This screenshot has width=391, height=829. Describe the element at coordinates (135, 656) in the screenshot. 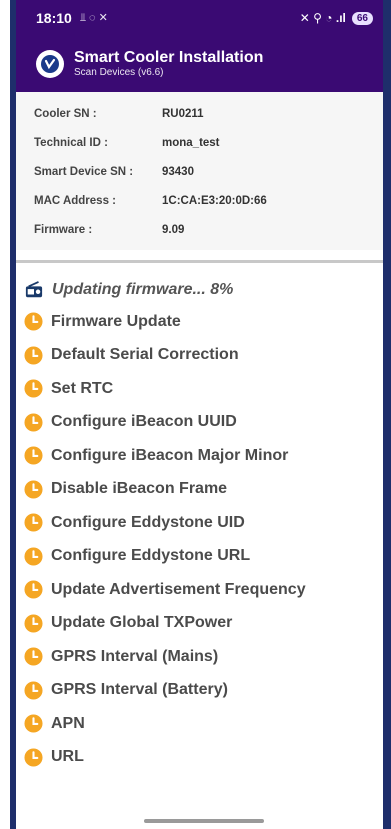

I see `task-label: GPRS Interval (Mains)` at that location.